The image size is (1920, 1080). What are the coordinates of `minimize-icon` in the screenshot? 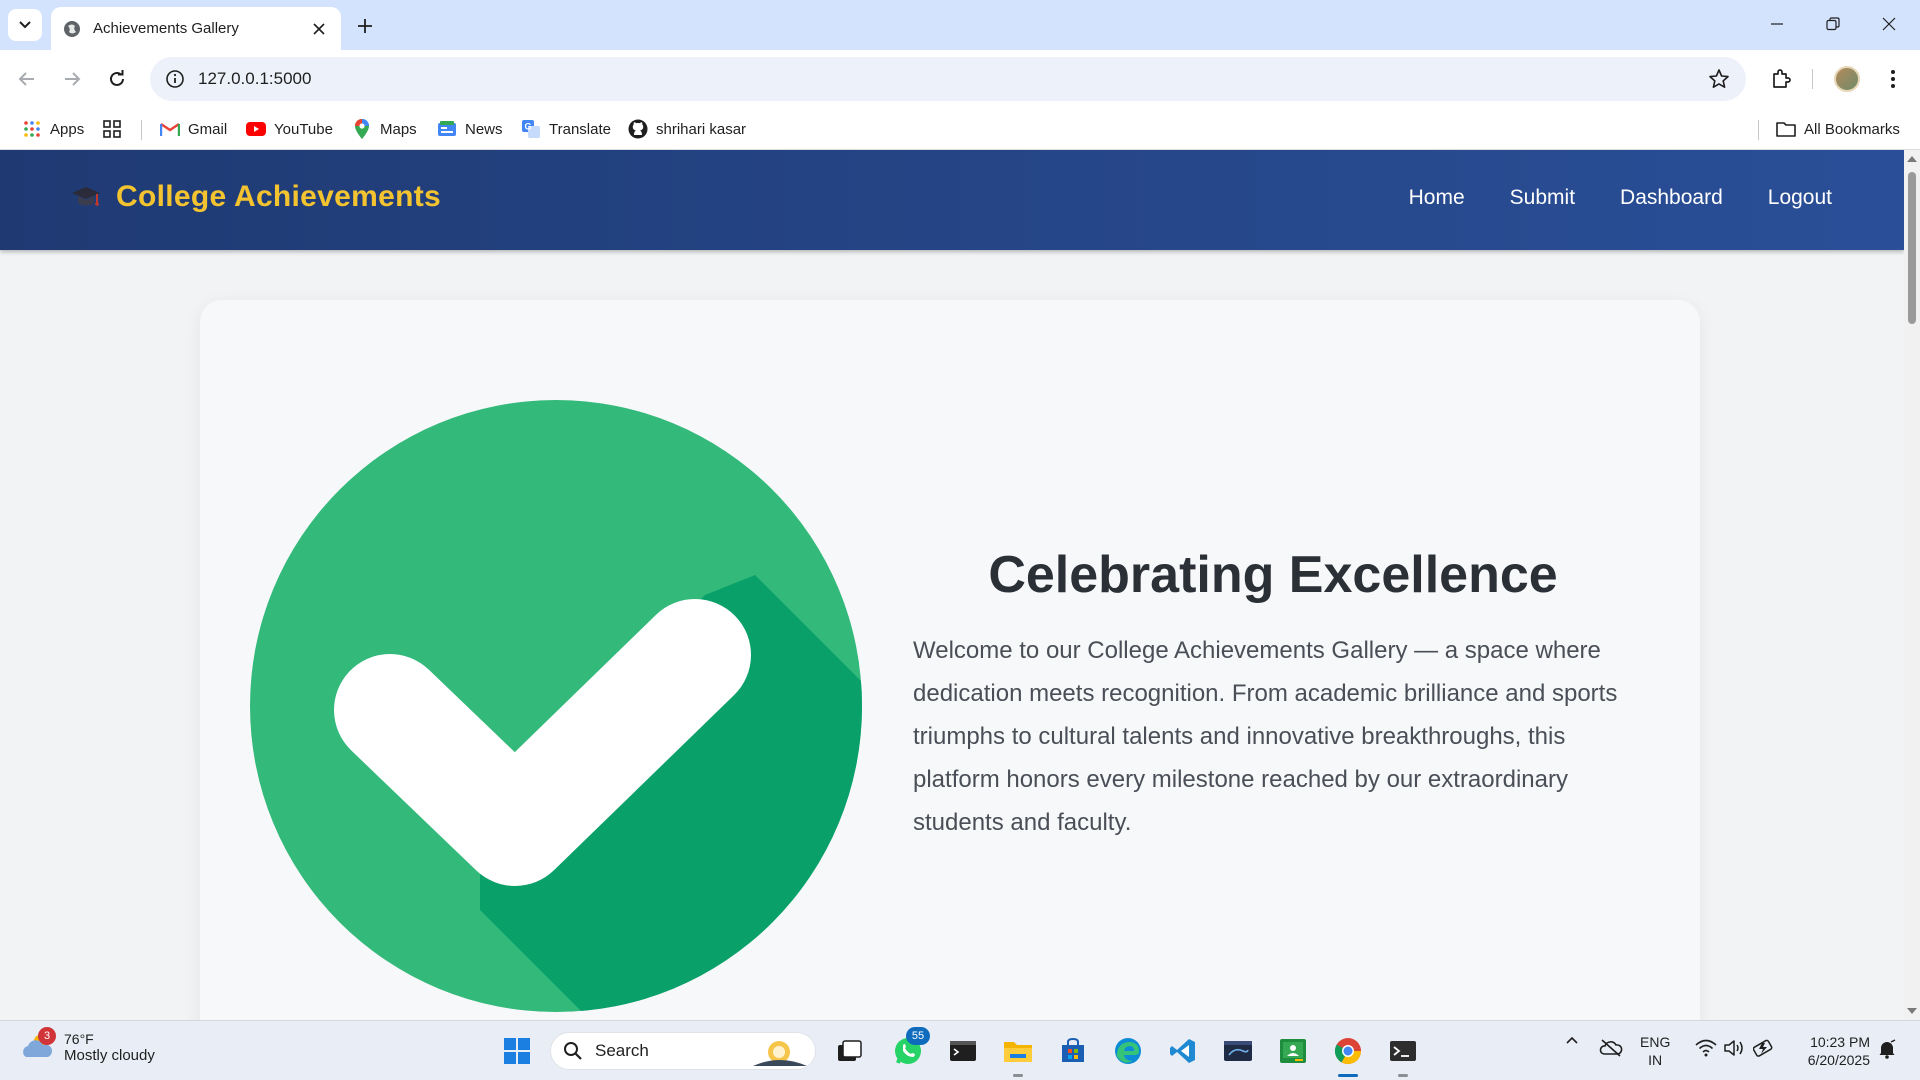 It's located at (1777, 24).